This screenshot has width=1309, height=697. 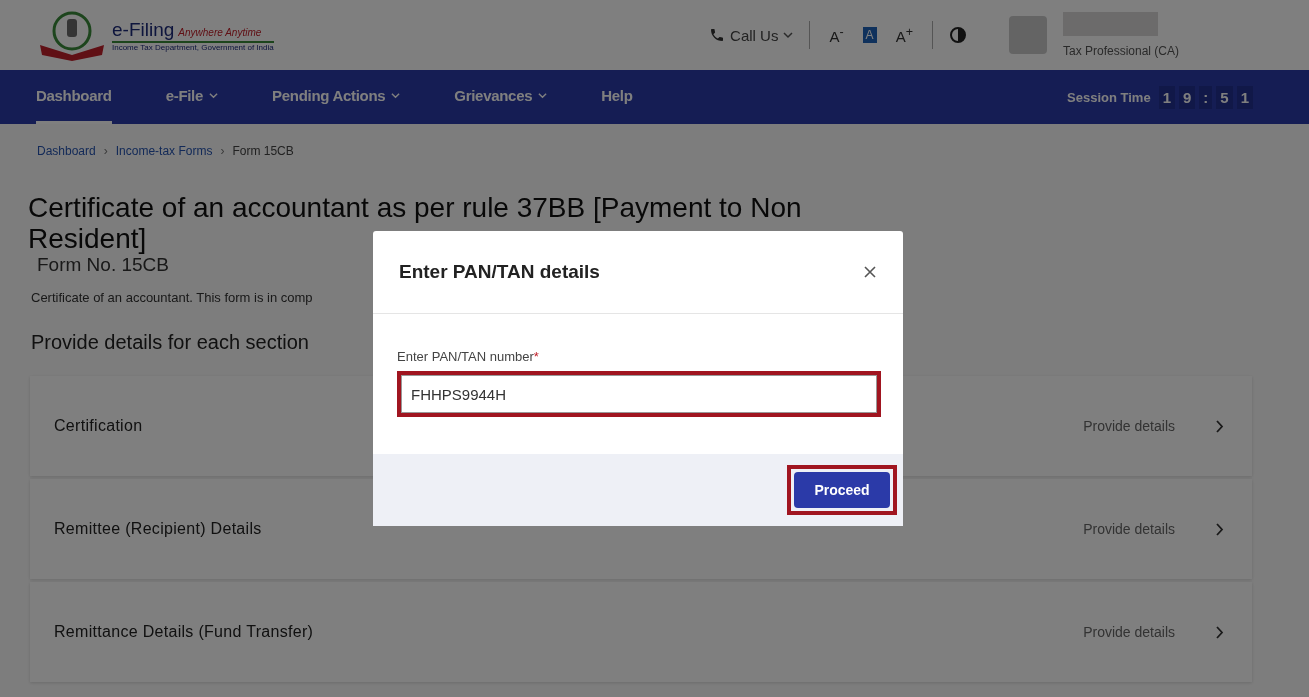 What do you see at coordinates (172, 297) in the screenshot?
I see `form-description: Certificate of an accountant. This form is in comp` at bounding box center [172, 297].